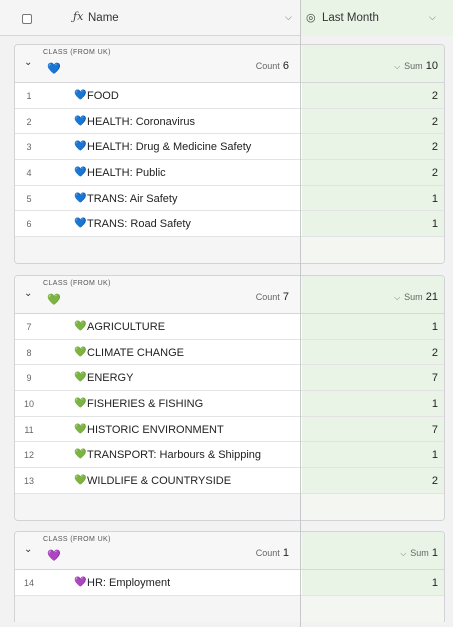  Describe the element at coordinates (159, 481) in the screenshot. I see `row-name-cell: WILDLIFE & COUNTRYSIDE` at that location.